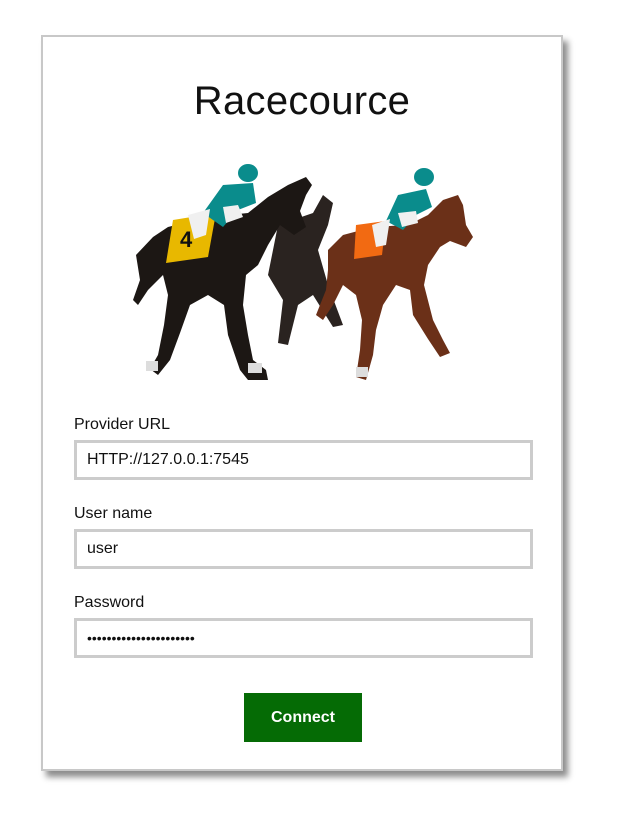 This screenshot has height=838, width=628. Describe the element at coordinates (303, 272) in the screenshot. I see `racehorses-illustration: 4` at that location.